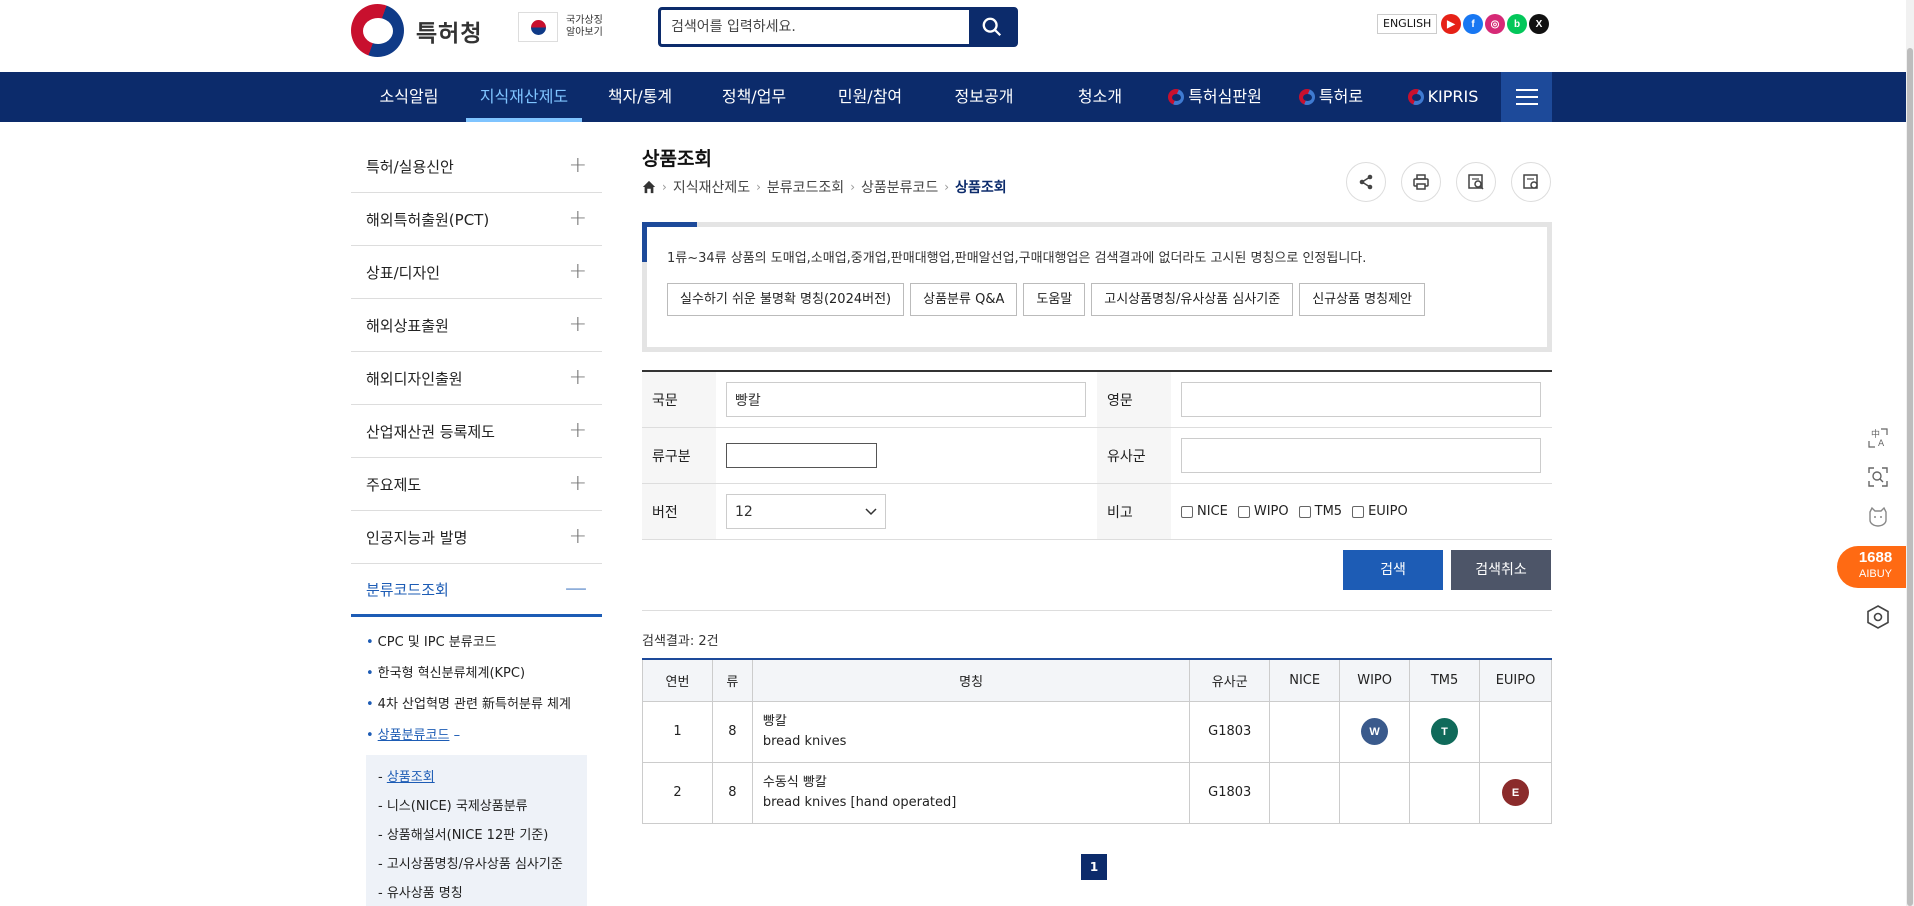 The width and height of the screenshot is (1914, 906). What do you see at coordinates (992, 27) in the screenshot?
I see `search-button` at bounding box center [992, 27].